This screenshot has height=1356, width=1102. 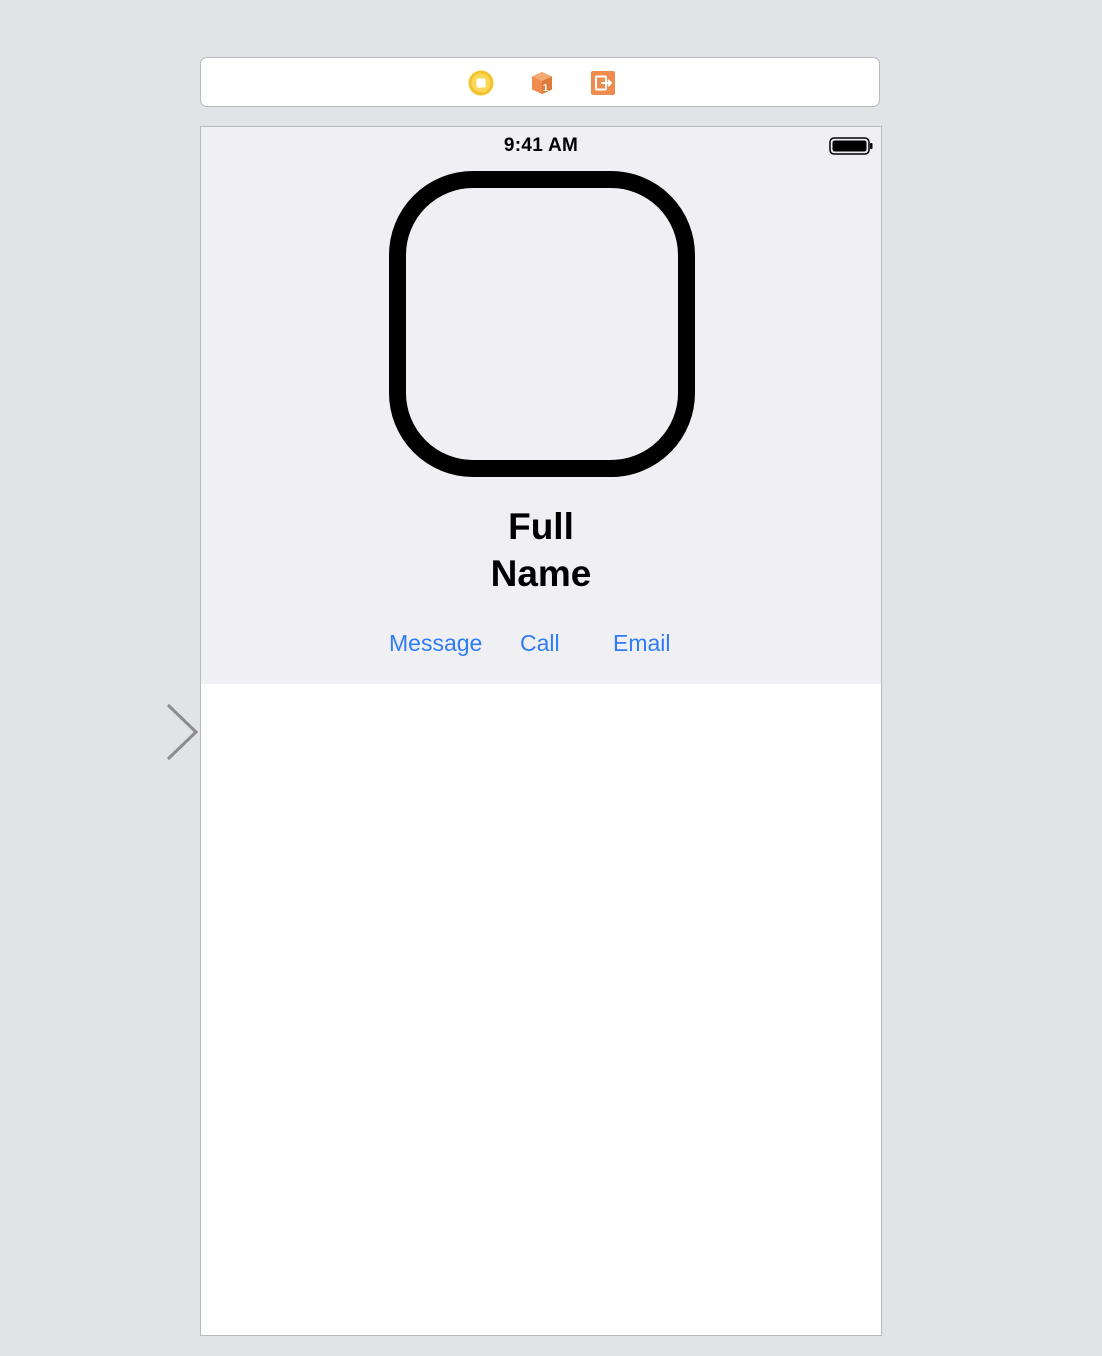 I want to click on full-name-line-2: Name, so click(x=541, y=573).